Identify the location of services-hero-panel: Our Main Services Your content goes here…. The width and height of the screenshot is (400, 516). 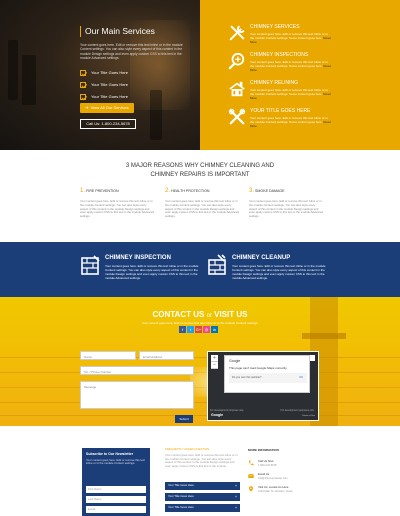
(100, 75).